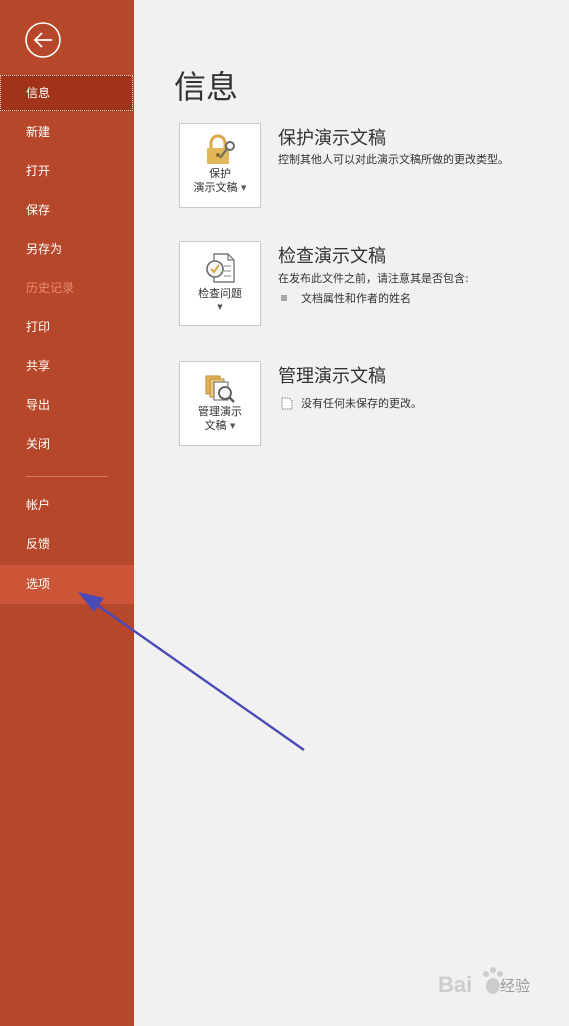 Image resolution: width=569 pixels, height=1026 pixels. Describe the element at coordinates (67, 505) in the screenshot. I see `nav-item-account: 帐户` at that location.